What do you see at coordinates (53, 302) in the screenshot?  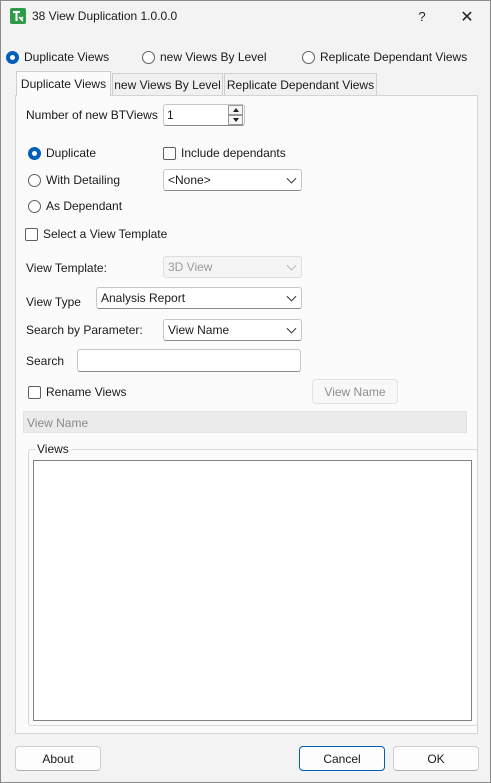 I see `view-type-label: View Type` at bounding box center [53, 302].